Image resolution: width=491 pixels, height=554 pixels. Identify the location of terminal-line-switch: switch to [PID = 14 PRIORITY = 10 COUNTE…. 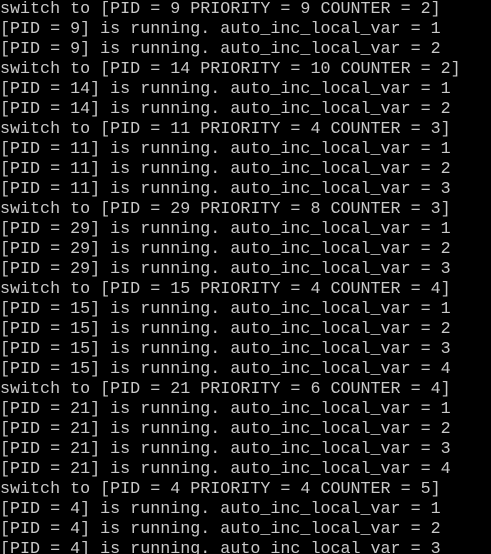
(230, 69).